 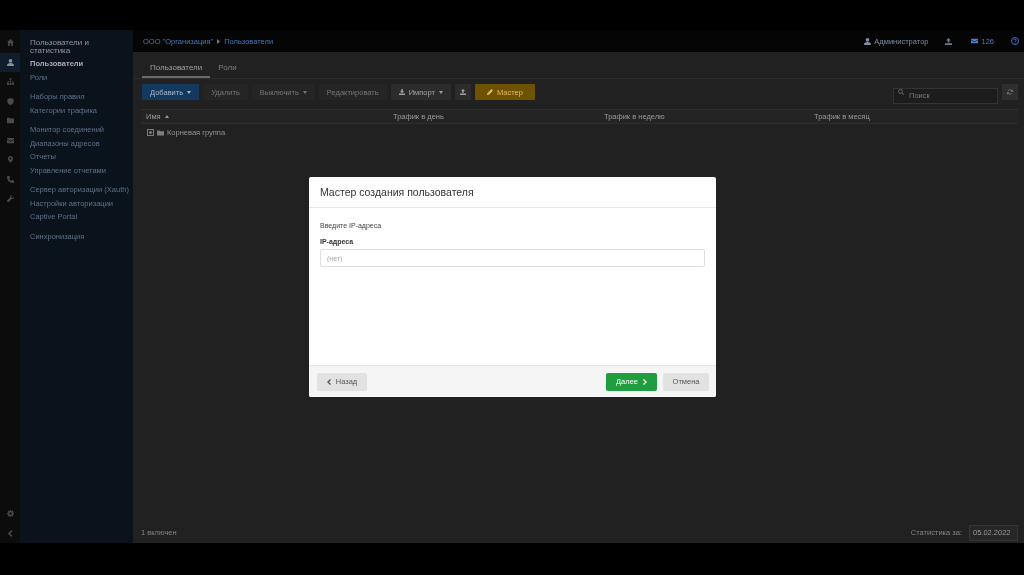 I want to click on pencil-icon, so click(x=489, y=92).